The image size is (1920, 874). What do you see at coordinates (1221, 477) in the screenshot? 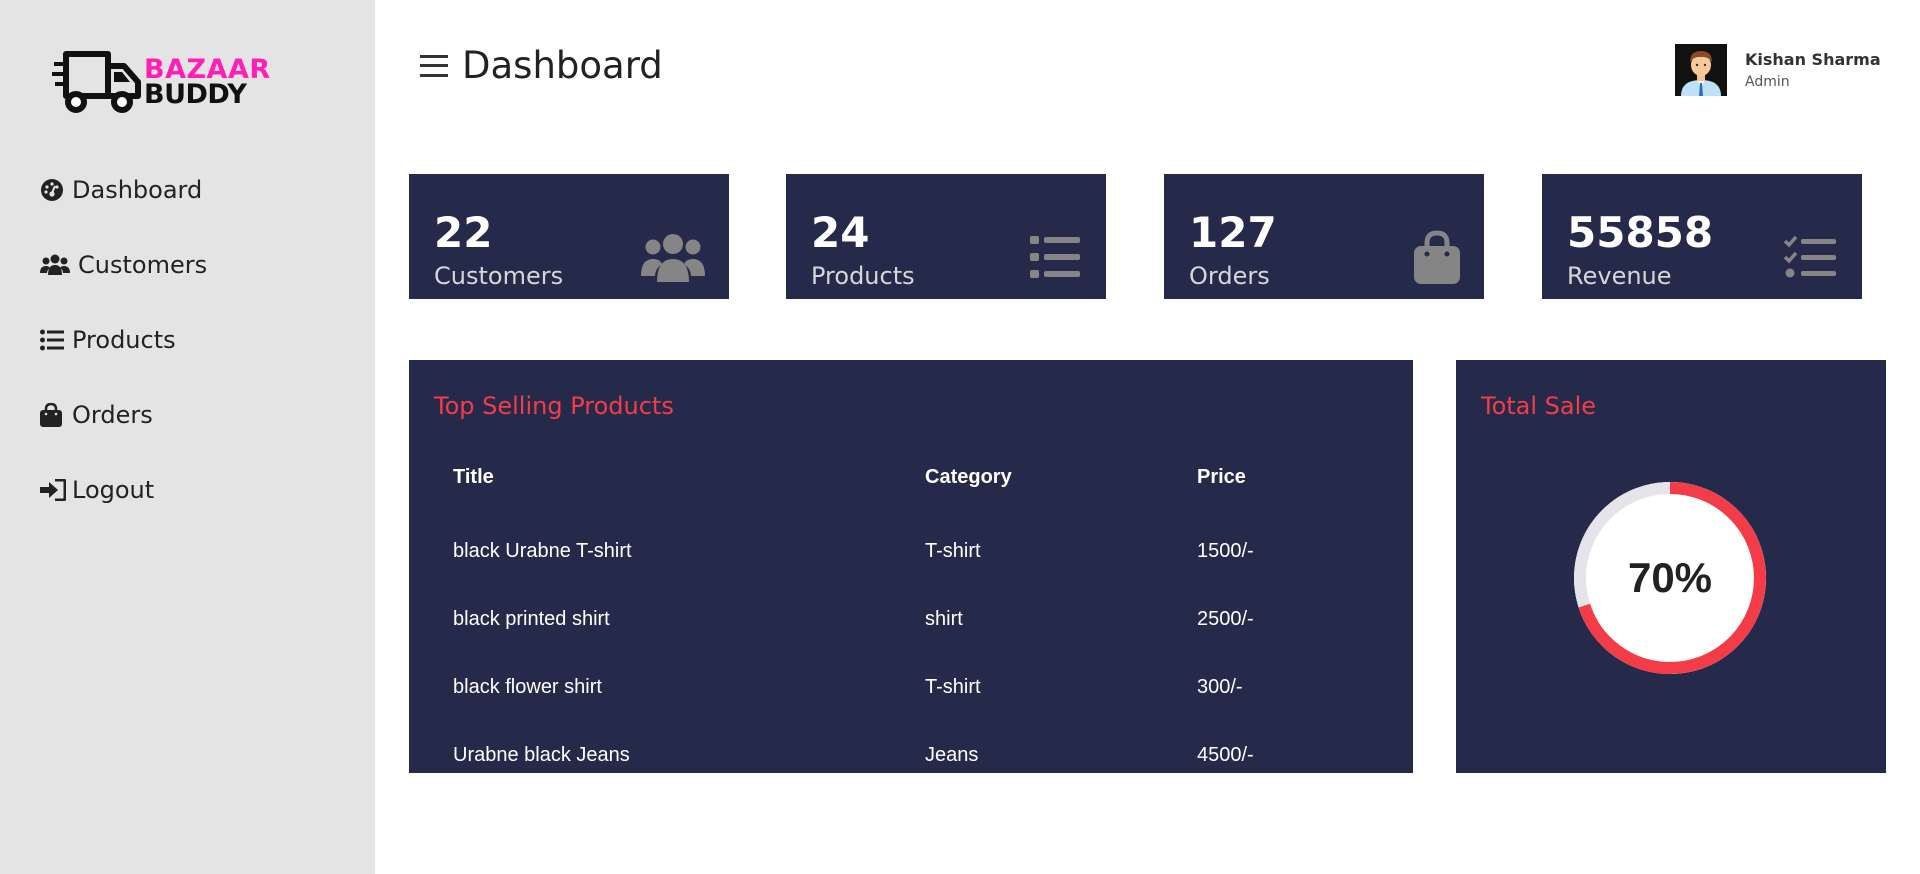
I see `column-header-price: Price` at bounding box center [1221, 477].